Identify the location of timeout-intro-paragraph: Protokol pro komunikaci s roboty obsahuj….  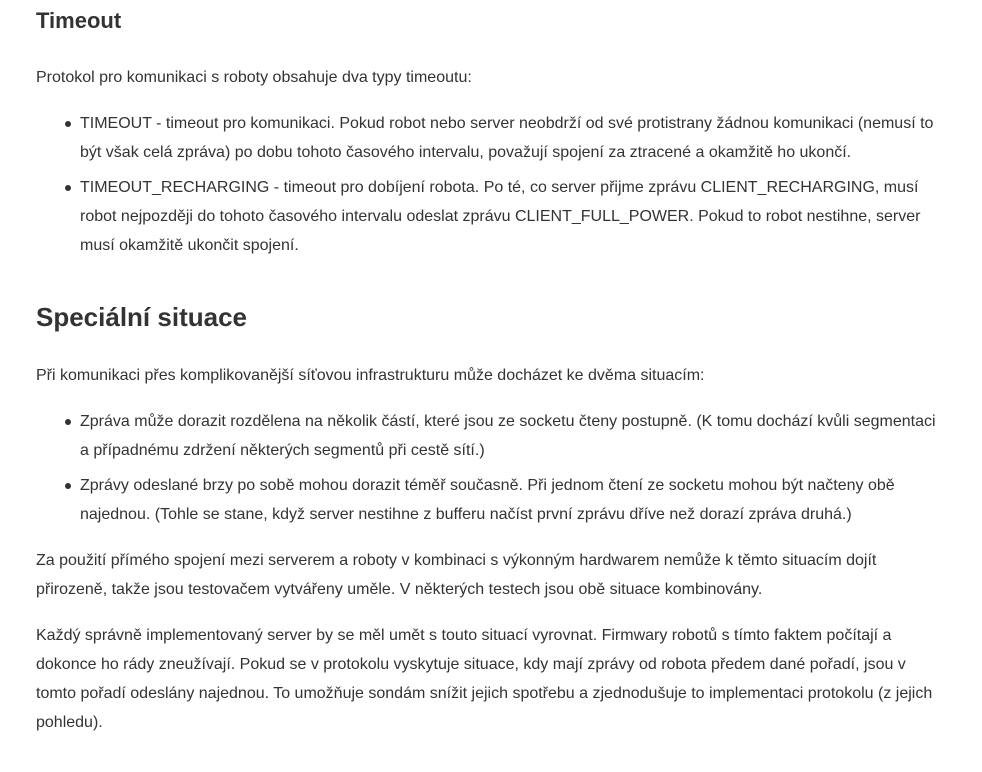
(254, 77).